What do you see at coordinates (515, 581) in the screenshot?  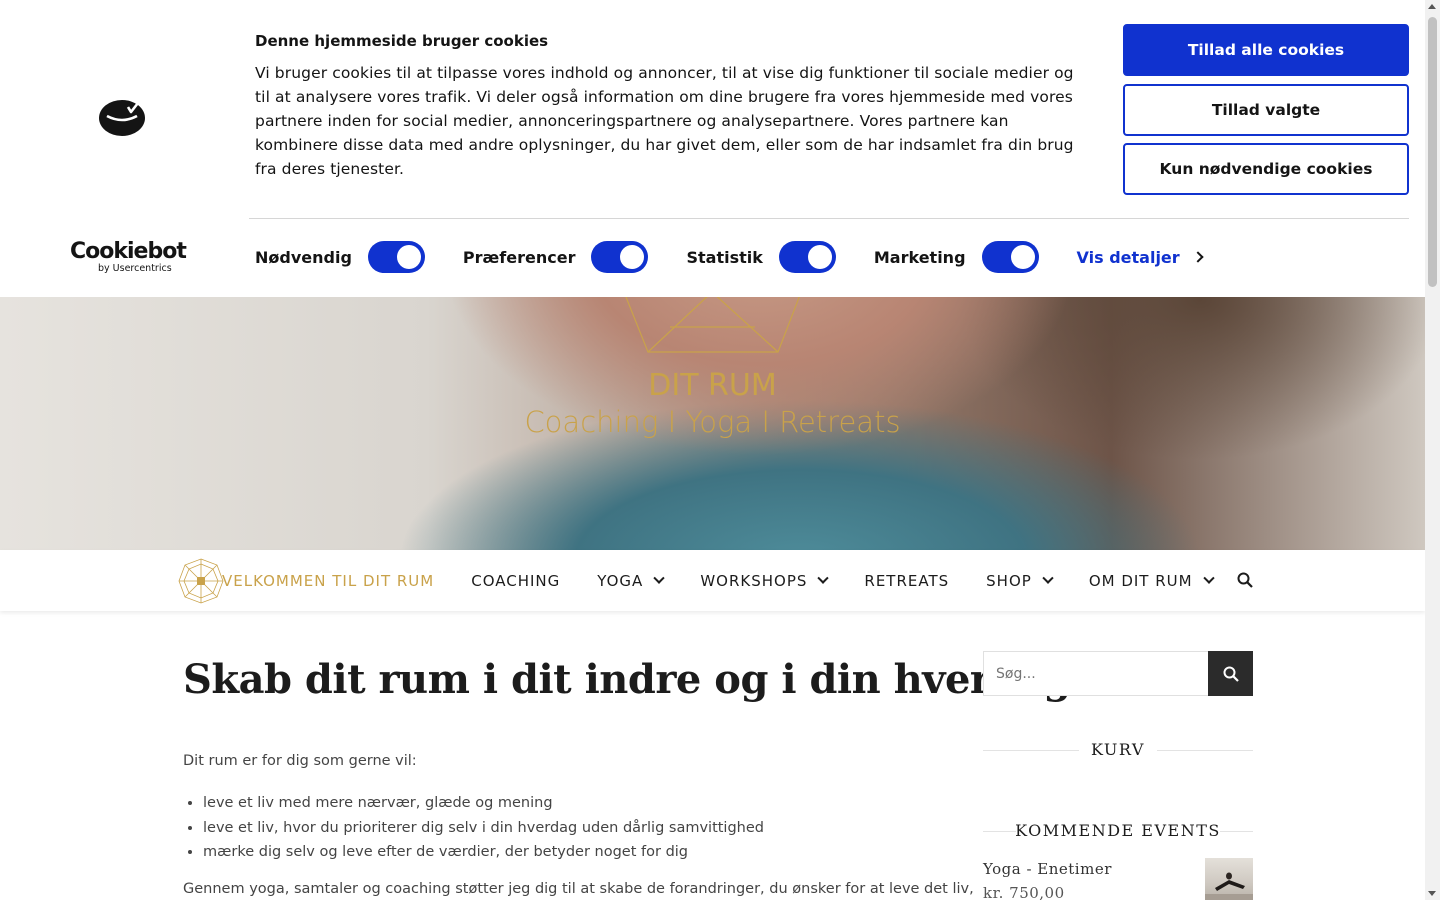 I see `nav-item-coaching: COACHING` at bounding box center [515, 581].